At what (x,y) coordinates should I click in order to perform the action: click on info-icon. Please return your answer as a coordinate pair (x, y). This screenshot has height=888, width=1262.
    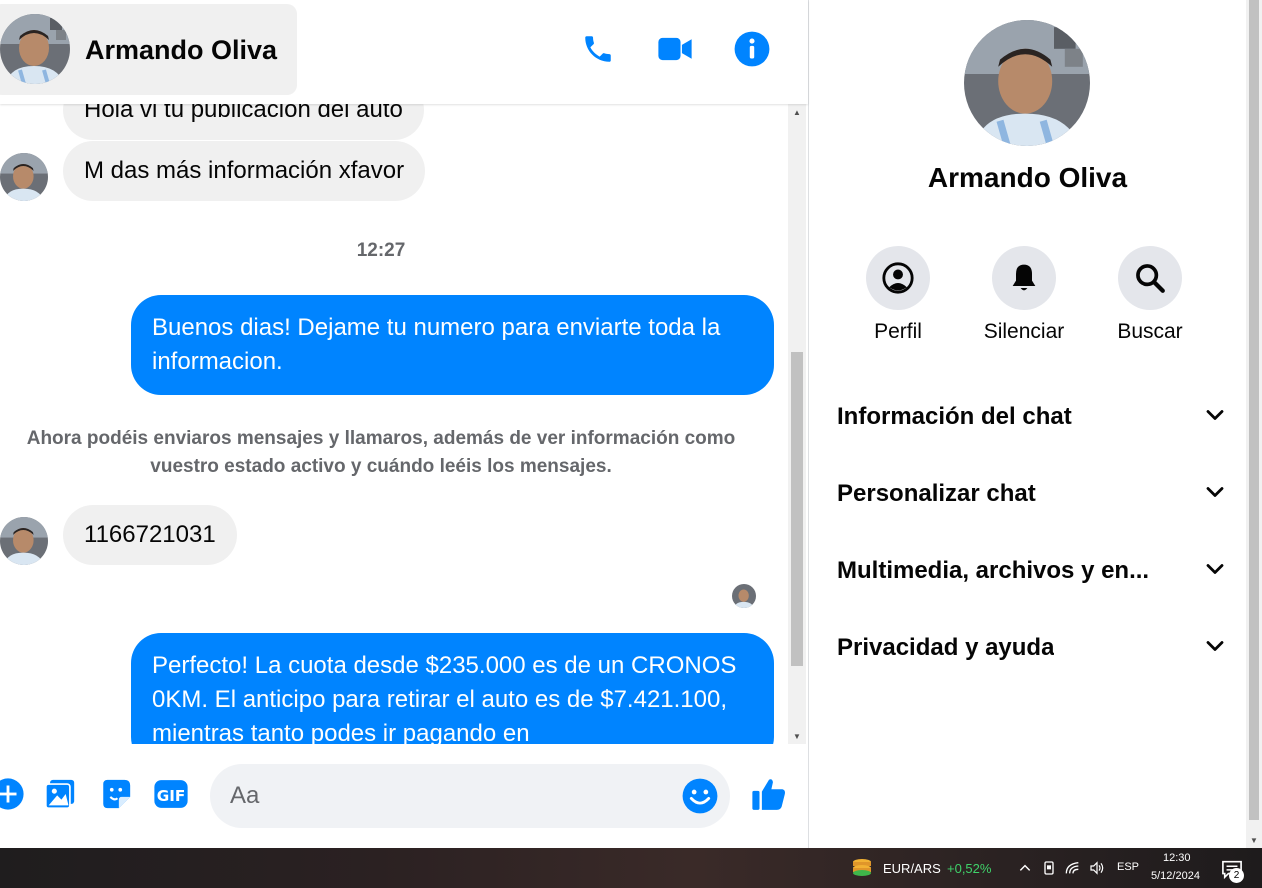
    Looking at the image, I should click on (752, 49).